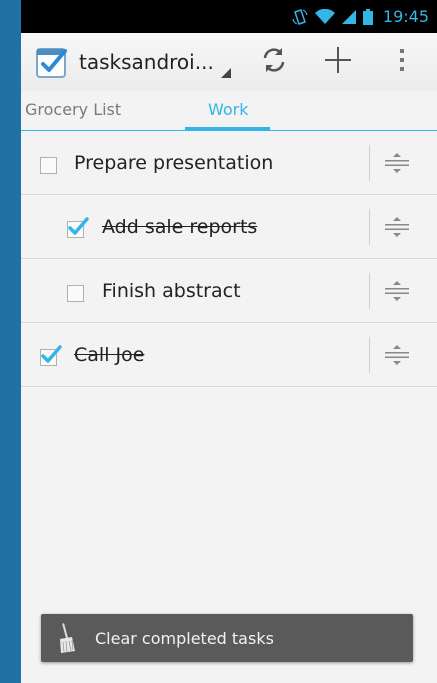 The height and width of the screenshot is (683, 437). What do you see at coordinates (324, 16) in the screenshot?
I see `wifi-icon` at bounding box center [324, 16].